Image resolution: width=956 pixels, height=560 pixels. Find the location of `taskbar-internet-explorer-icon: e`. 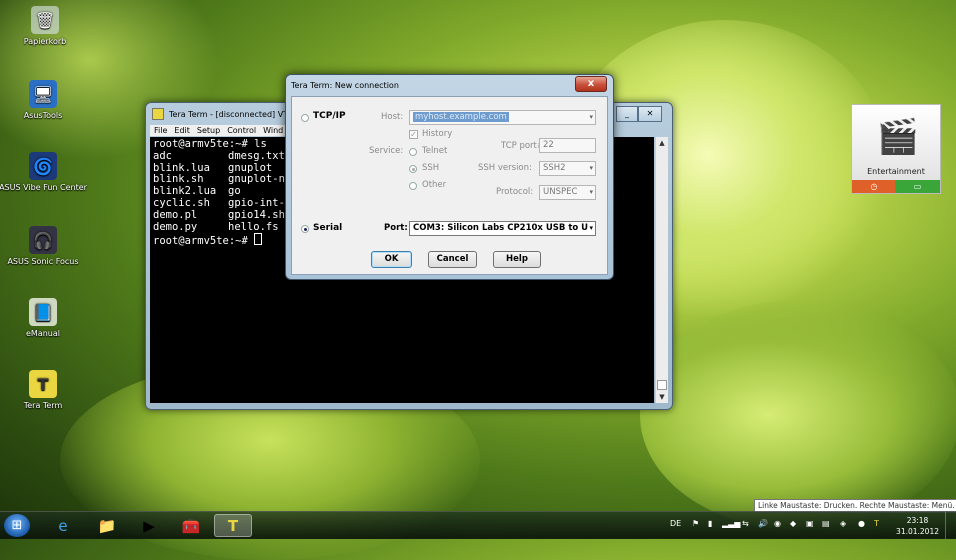

taskbar-internet-explorer-icon: e is located at coordinates (63, 525).